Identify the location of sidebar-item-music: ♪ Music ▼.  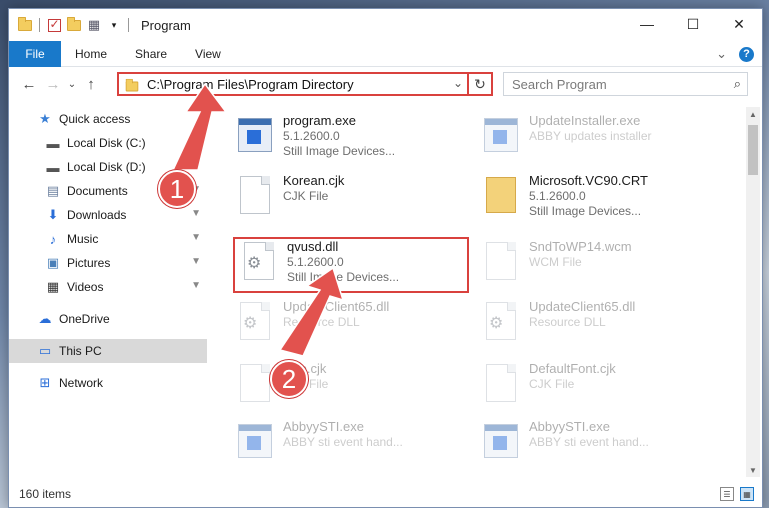
(108, 239).